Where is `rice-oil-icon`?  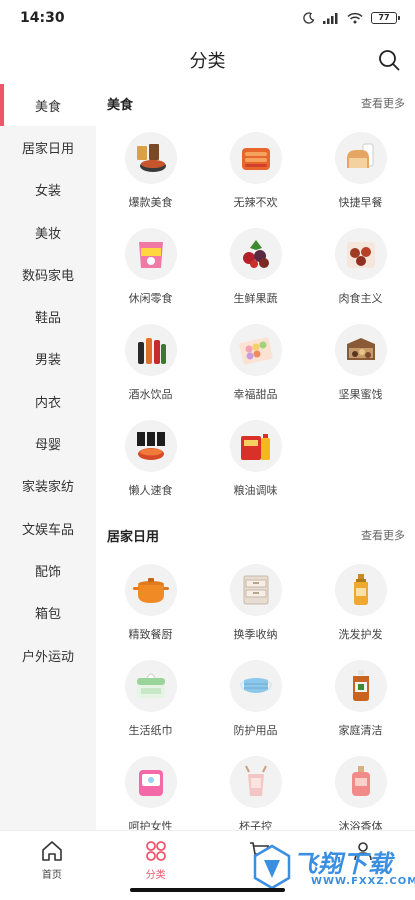 rice-oil-icon is located at coordinates (255, 446).